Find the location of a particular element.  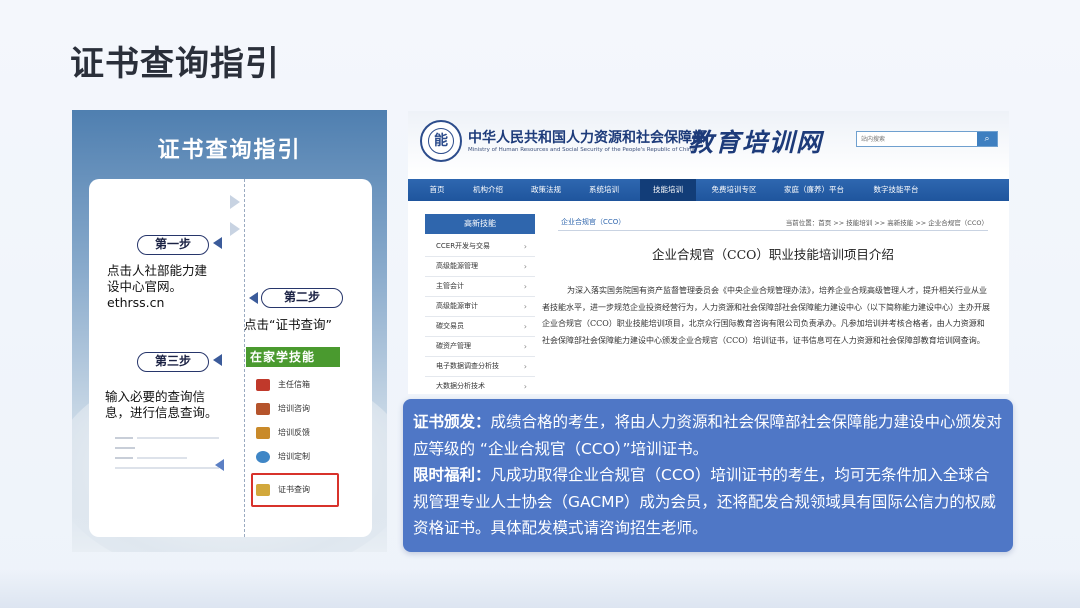

globe-icon is located at coordinates (263, 456).